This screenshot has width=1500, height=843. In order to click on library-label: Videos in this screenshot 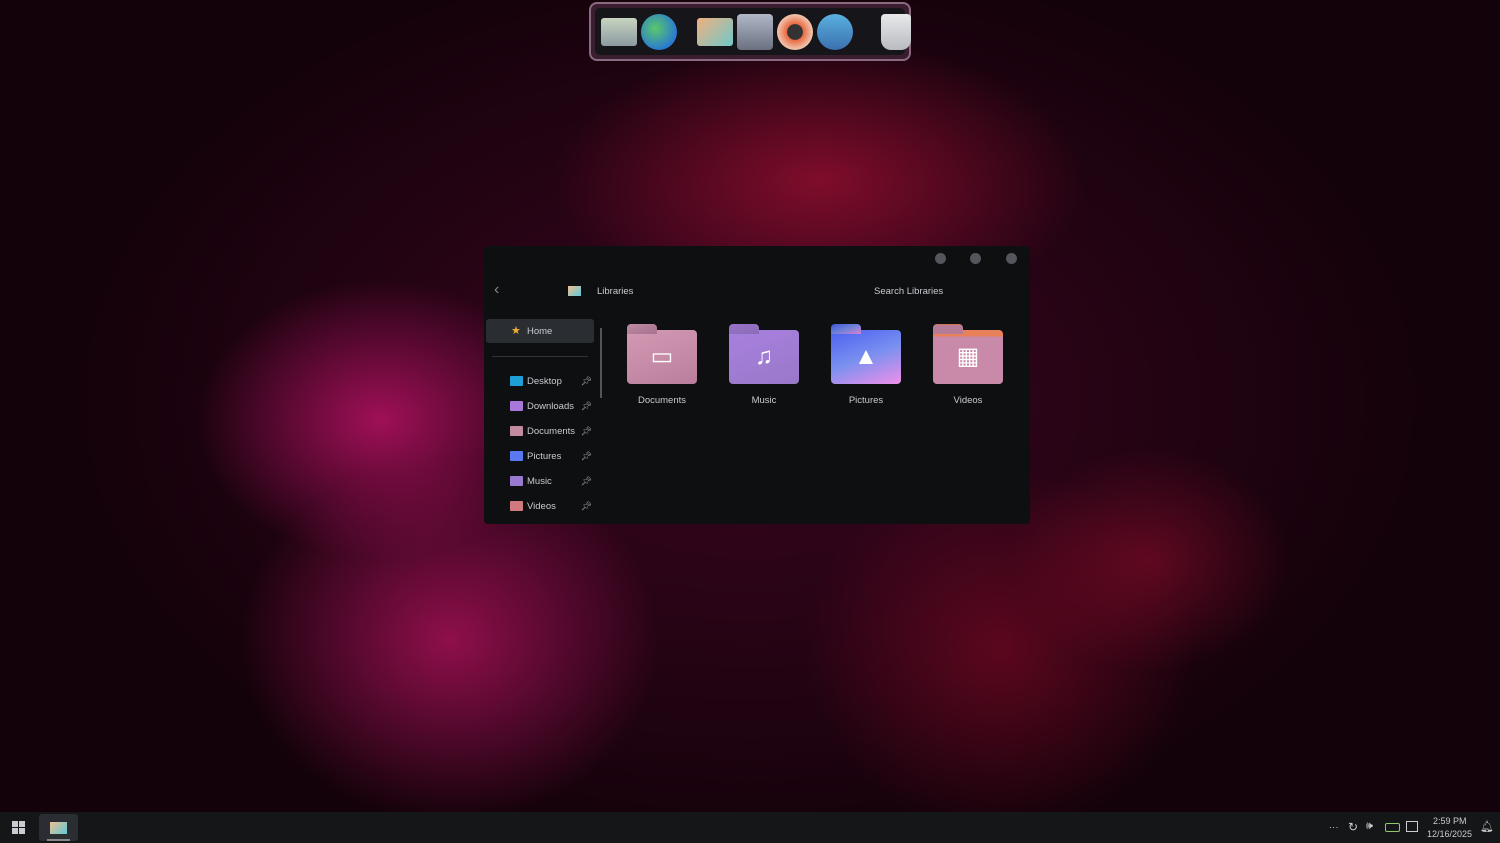, I will do `click(968, 400)`.